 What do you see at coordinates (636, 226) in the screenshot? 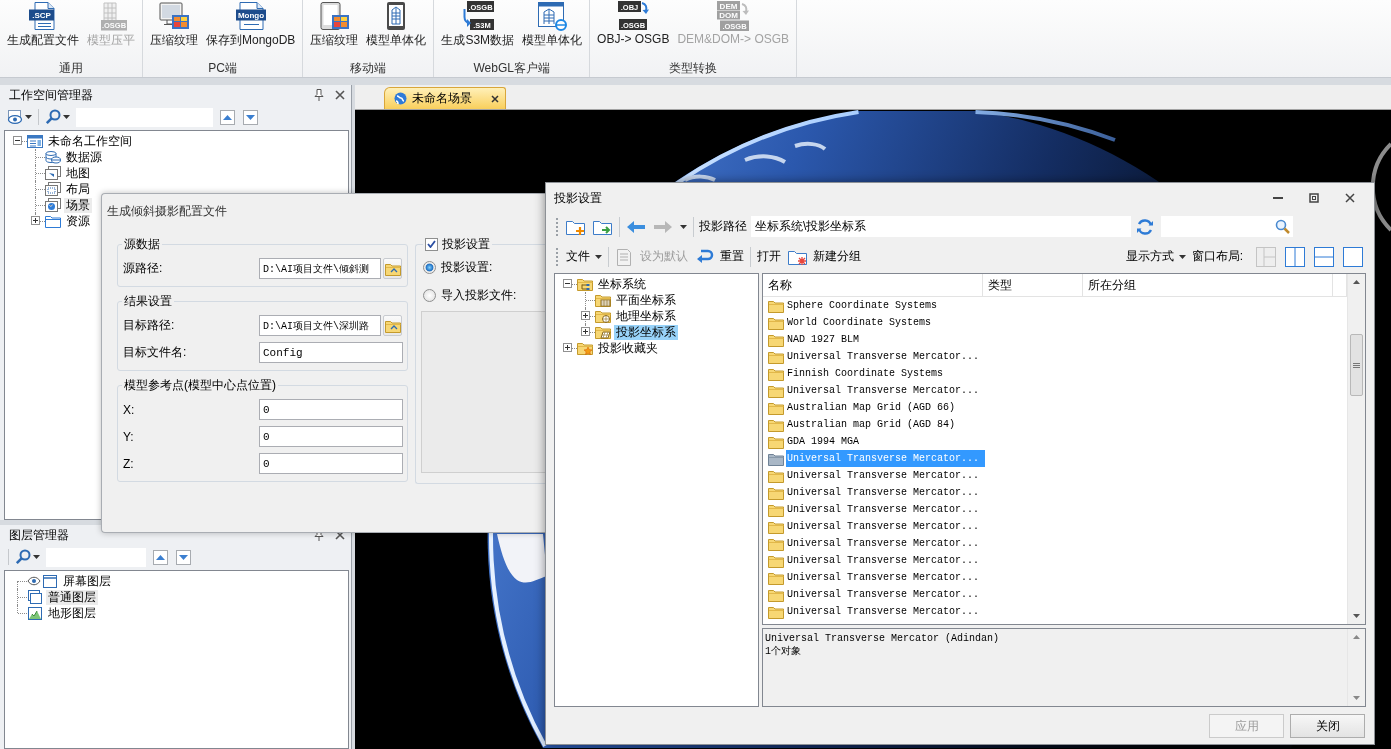
I see `arrow-left-icon` at bounding box center [636, 226].